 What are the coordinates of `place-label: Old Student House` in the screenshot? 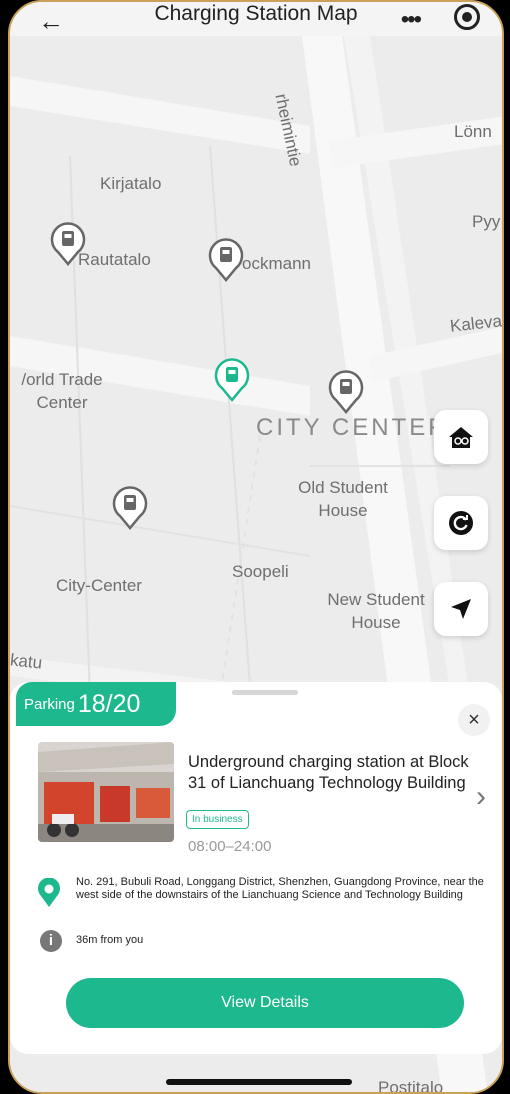 It's located at (343, 499).